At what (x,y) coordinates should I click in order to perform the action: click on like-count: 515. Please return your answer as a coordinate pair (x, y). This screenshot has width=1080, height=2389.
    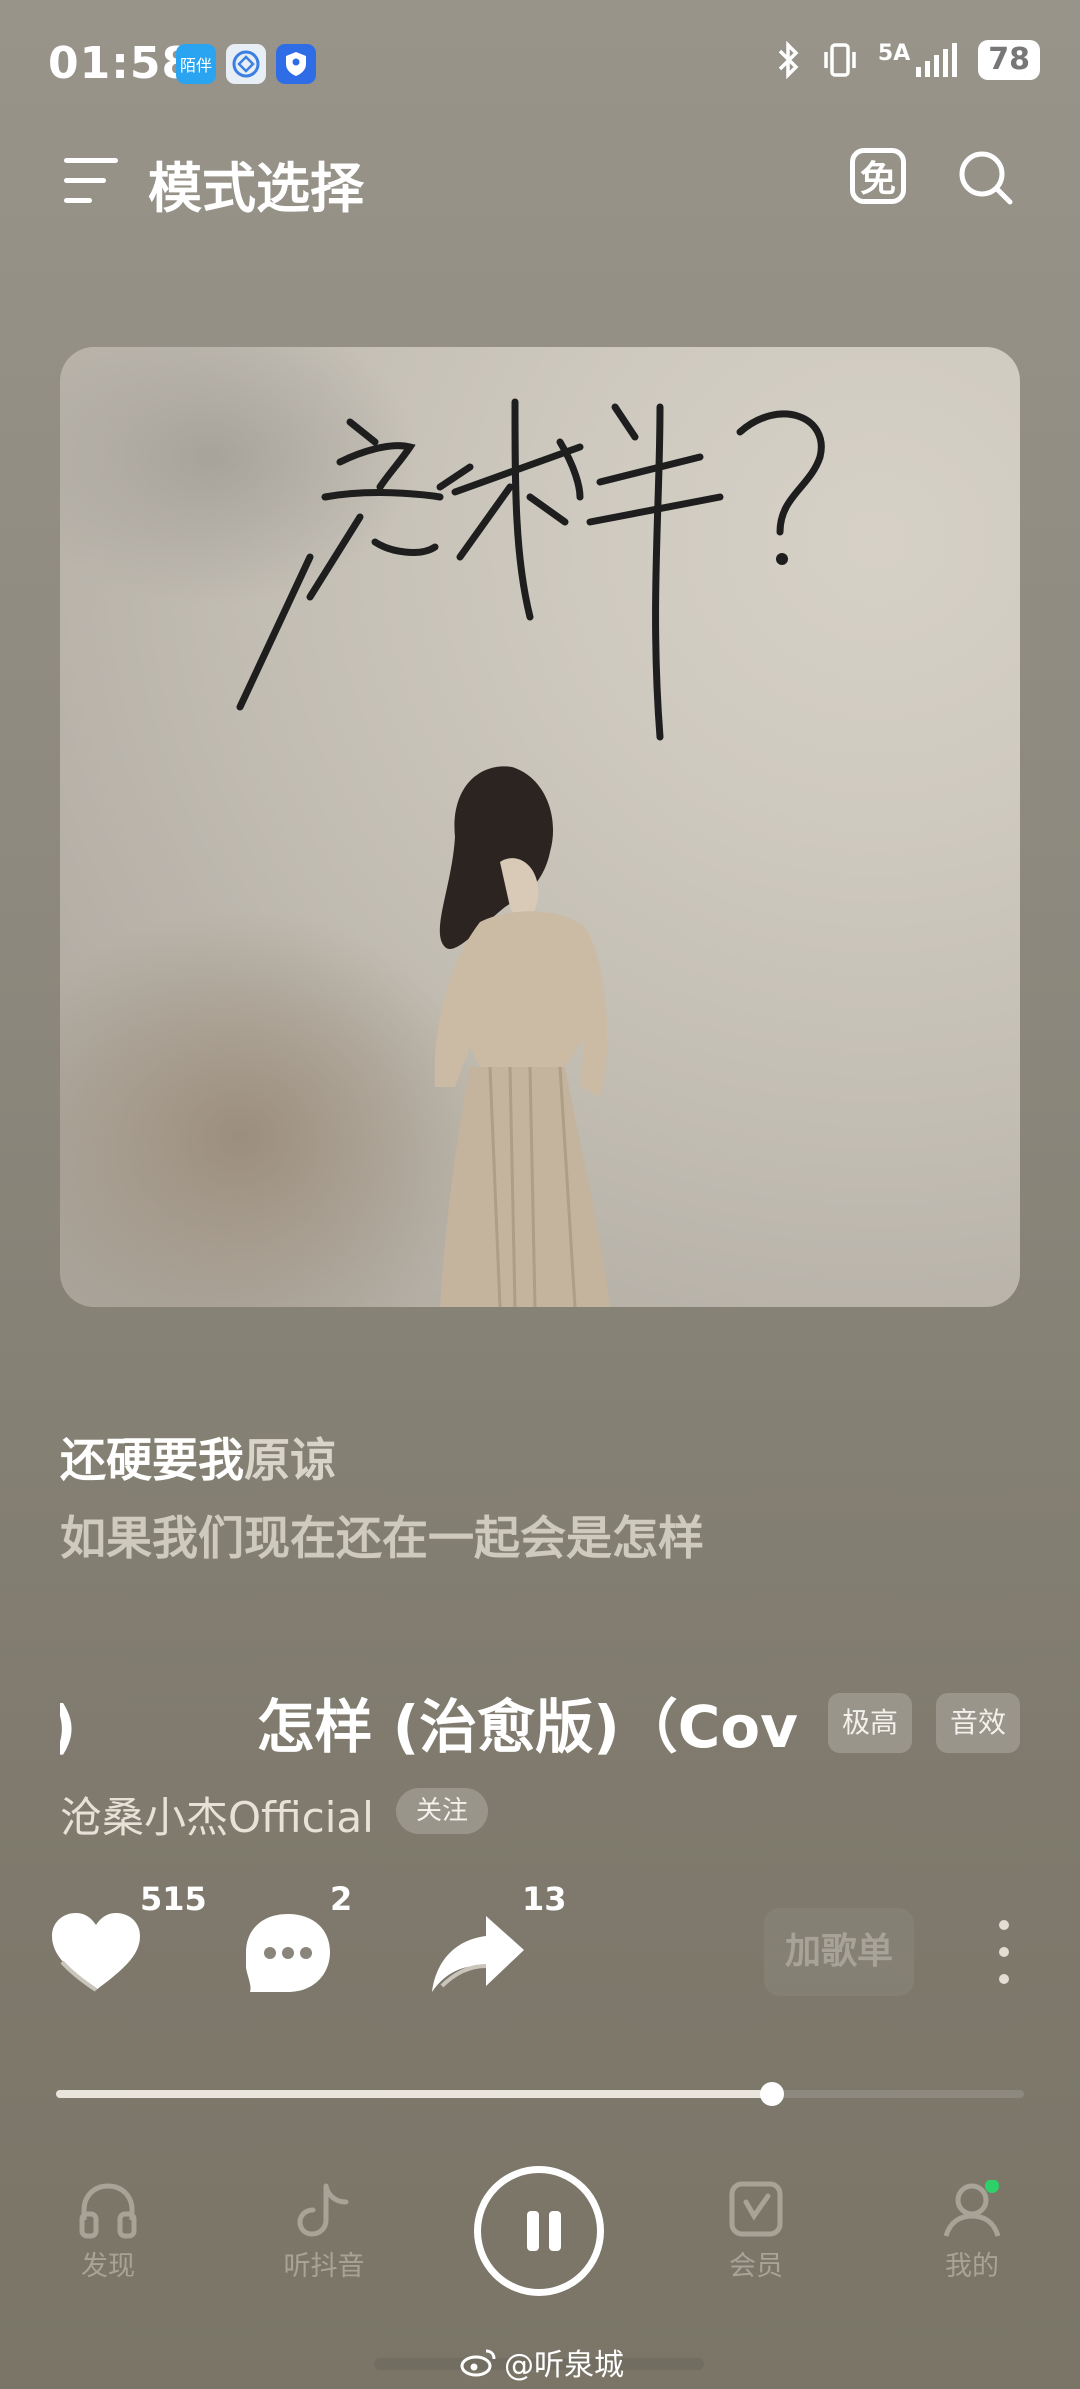
    Looking at the image, I should click on (173, 1899).